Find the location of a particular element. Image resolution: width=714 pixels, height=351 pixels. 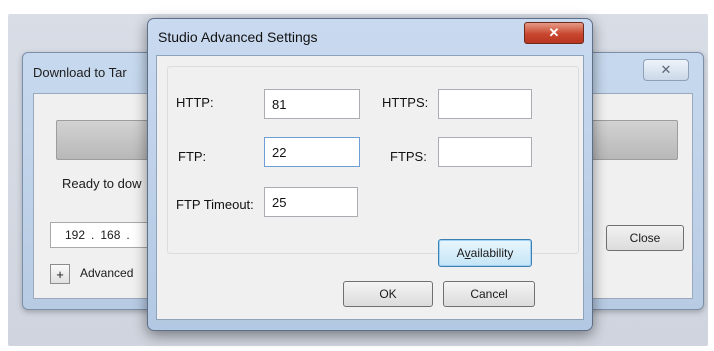

dialog-close-button: ✕ is located at coordinates (554, 33).